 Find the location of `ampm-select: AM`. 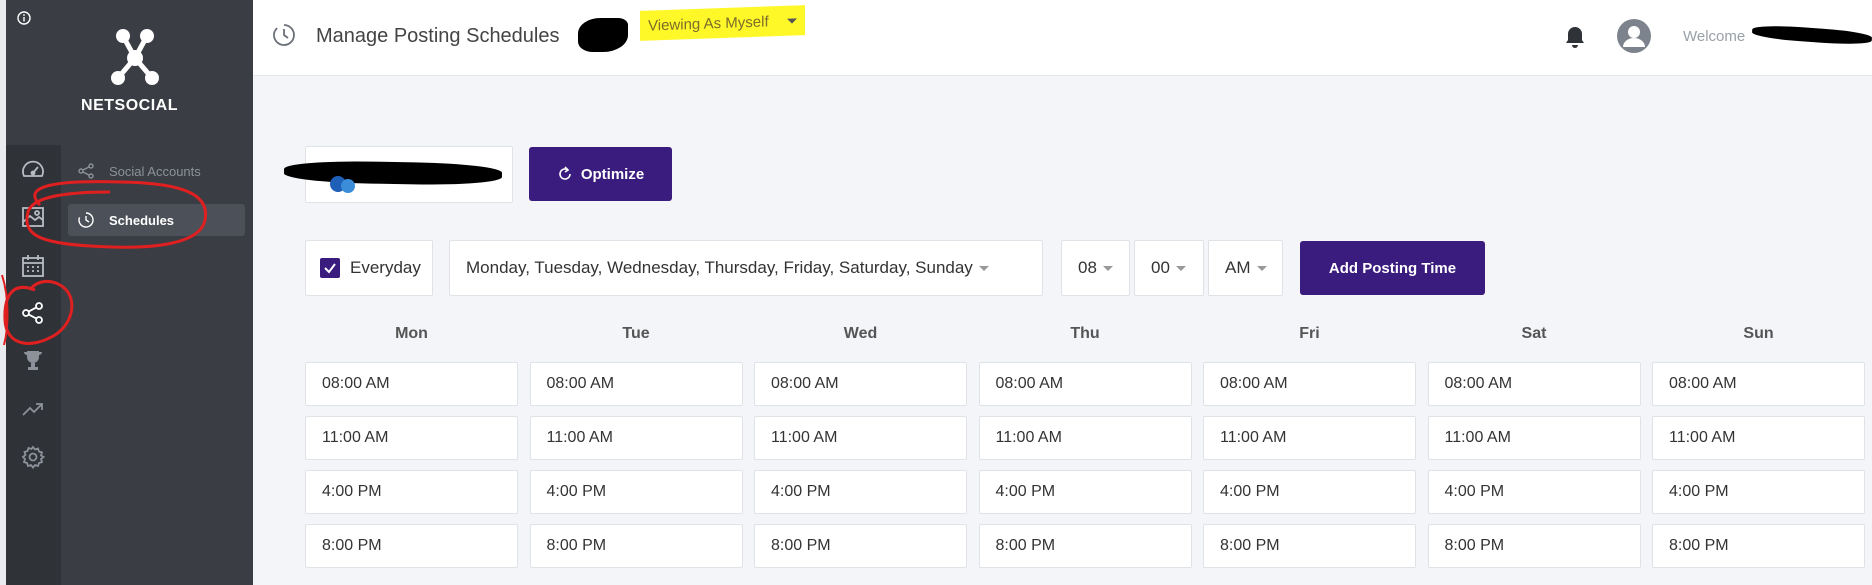

ampm-select: AM is located at coordinates (1245, 268).